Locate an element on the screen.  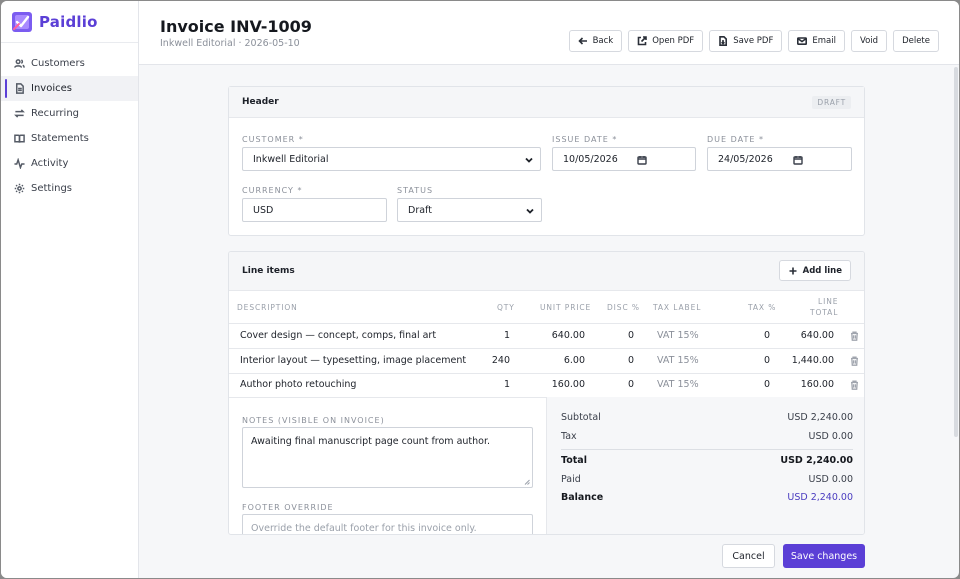
col-disc: DISC % is located at coordinates (623, 307).